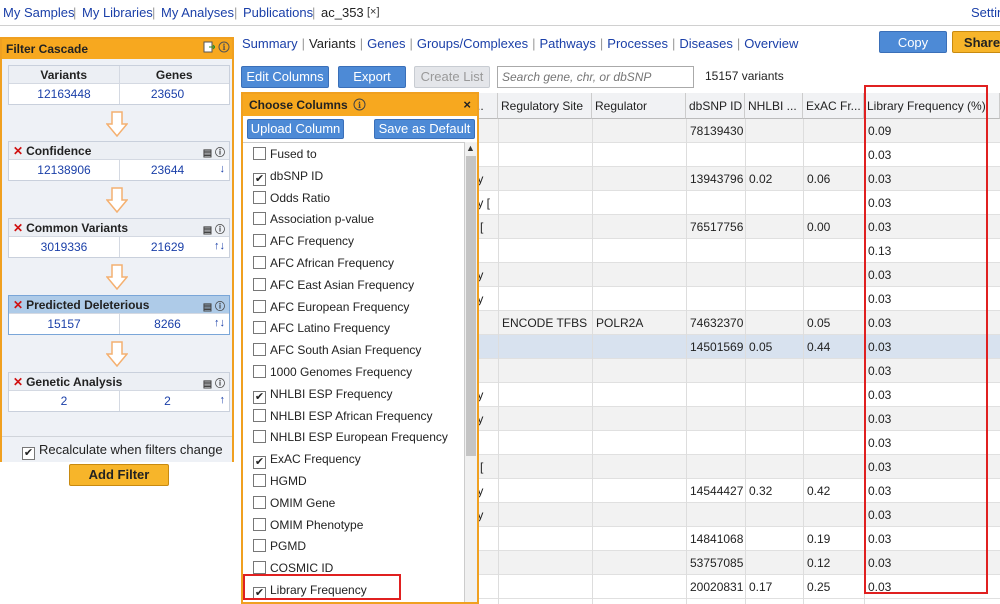 Image resolution: width=1000 pixels, height=604 pixels. What do you see at coordinates (280, 481) in the screenshot?
I see `column-option: HGMD` at bounding box center [280, 481].